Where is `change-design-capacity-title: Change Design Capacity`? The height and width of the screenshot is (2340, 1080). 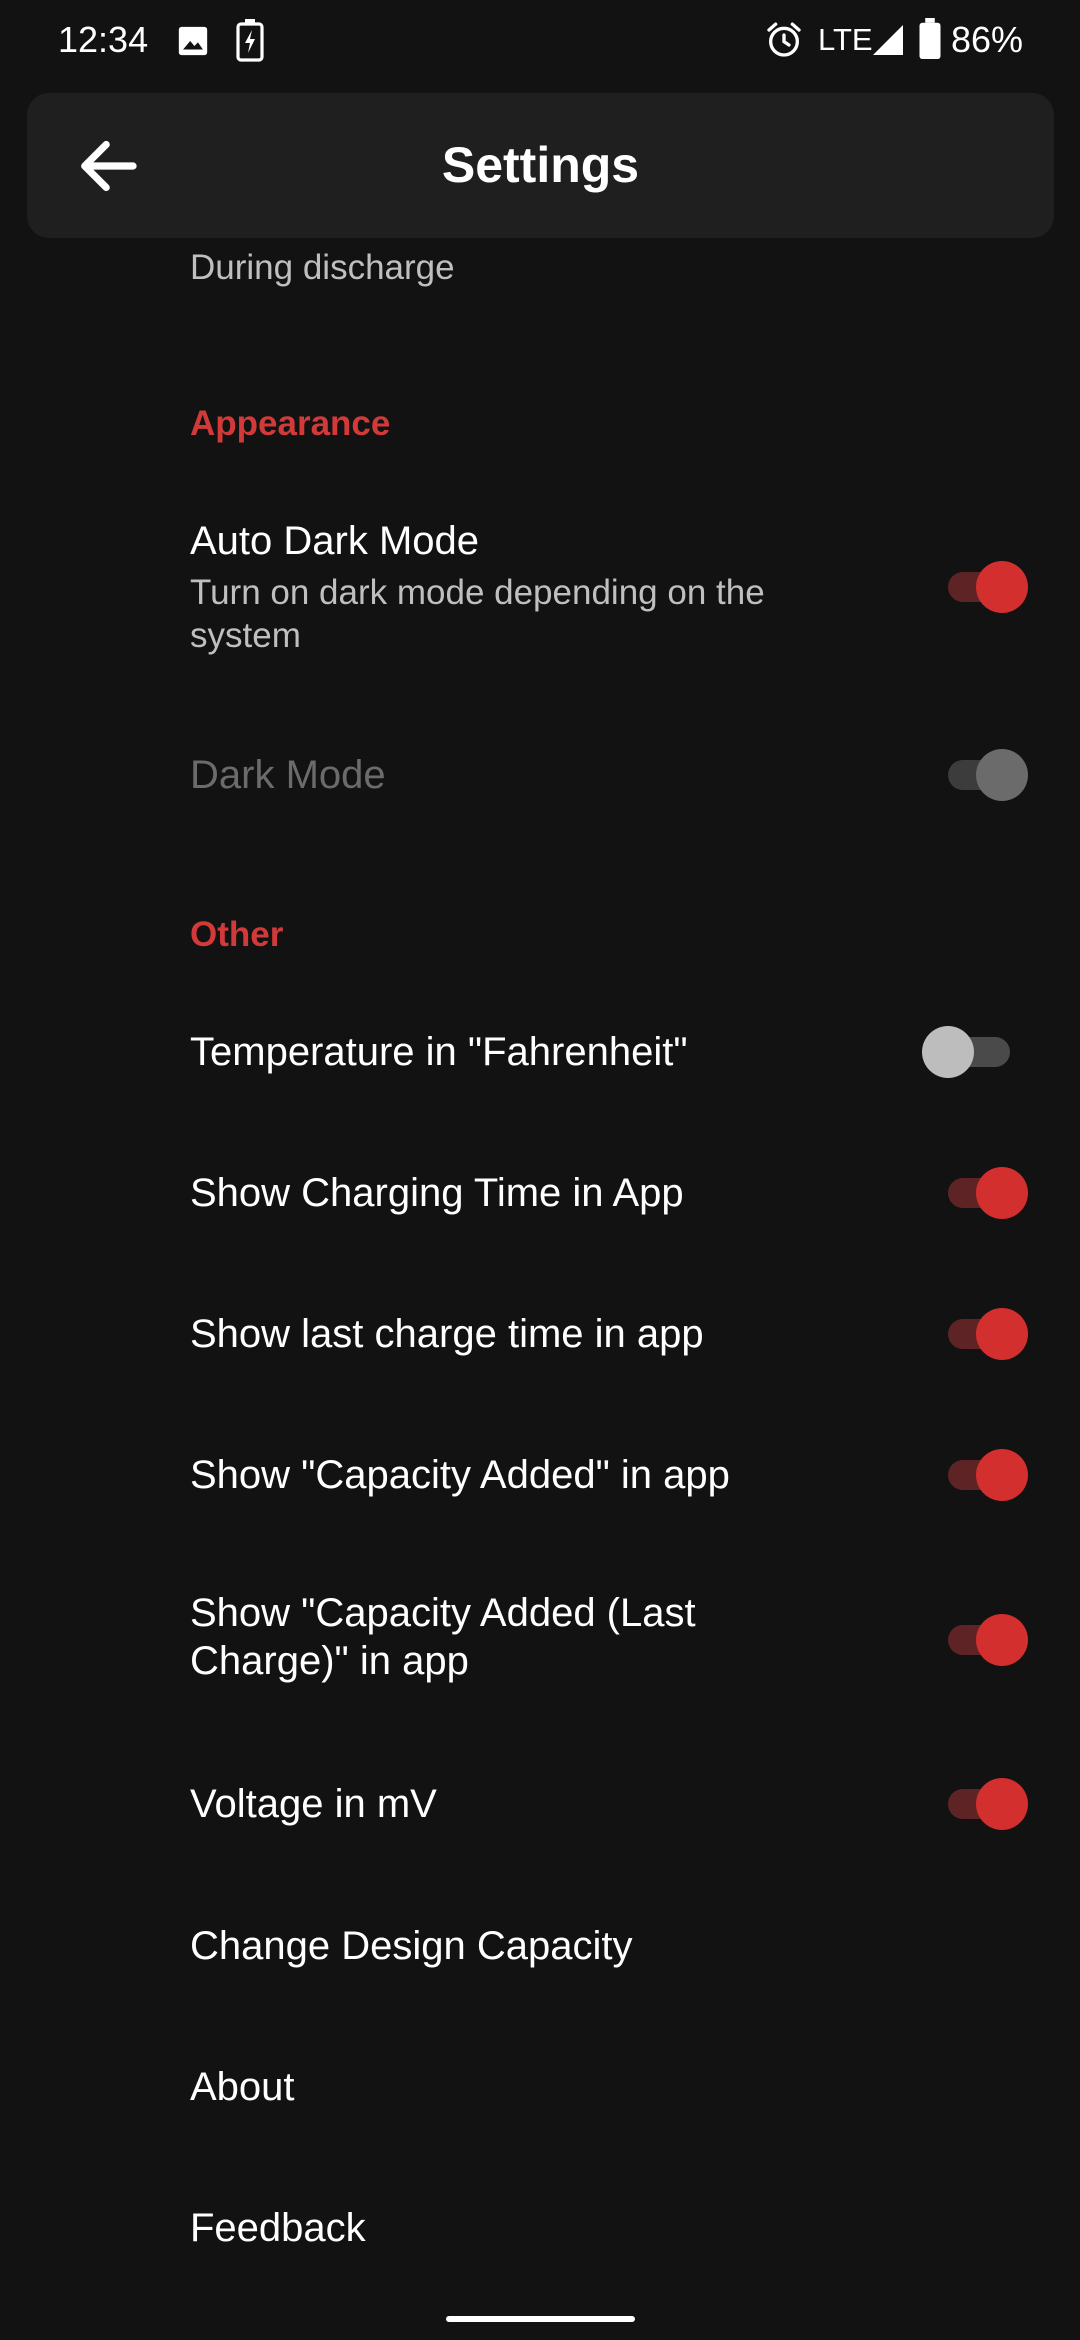
change-design-capacity-title: Change Design Capacity is located at coordinates (411, 1946).